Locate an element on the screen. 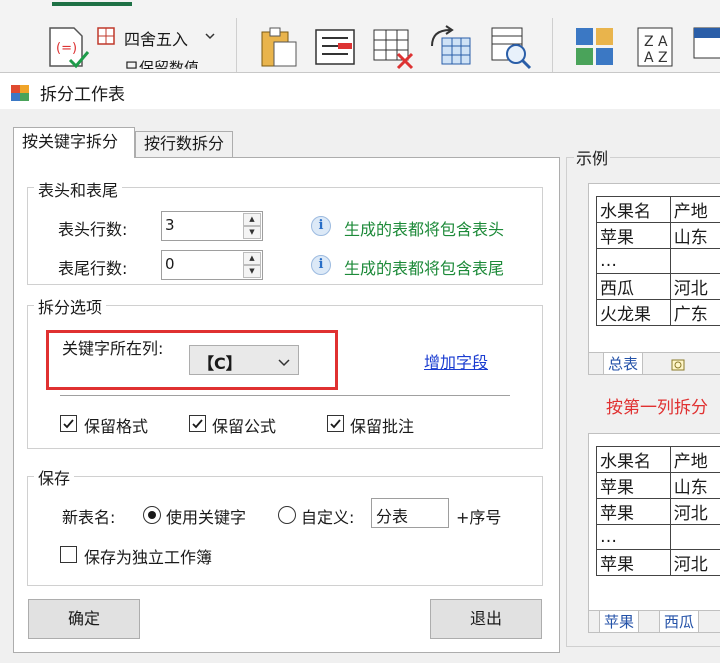 This screenshot has height=663, width=720. sheet-tab: 总表 is located at coordinates (623, 364).